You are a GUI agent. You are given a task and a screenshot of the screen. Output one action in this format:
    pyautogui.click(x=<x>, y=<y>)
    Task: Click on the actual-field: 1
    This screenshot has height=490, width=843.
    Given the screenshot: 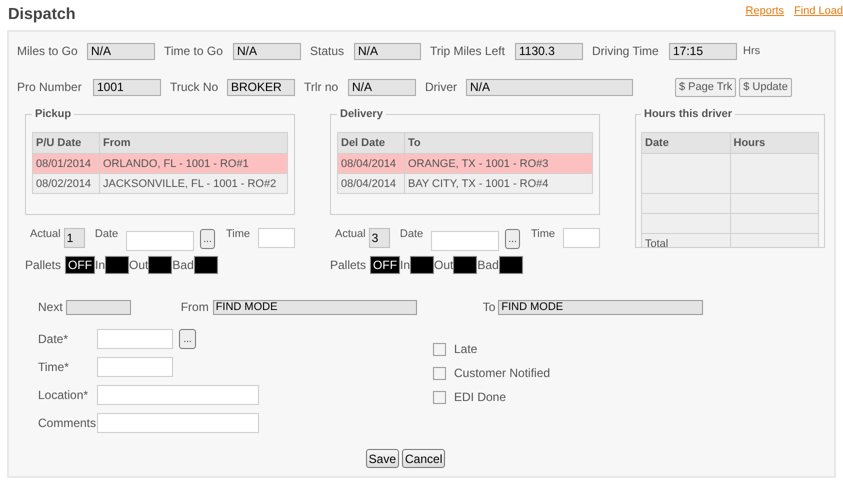 What is the action you would take?
    pyautogui.click(x=74, y=238)
    